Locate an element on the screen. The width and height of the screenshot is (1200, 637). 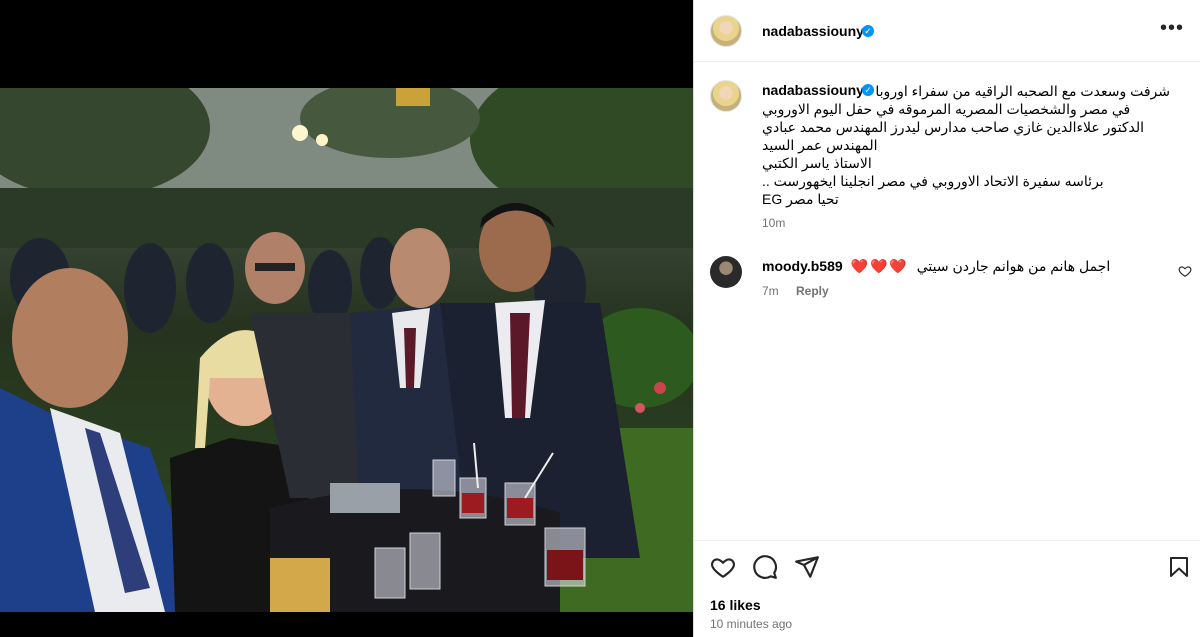
caption-username: nadabassiouny is located at coordinates (813, 90).